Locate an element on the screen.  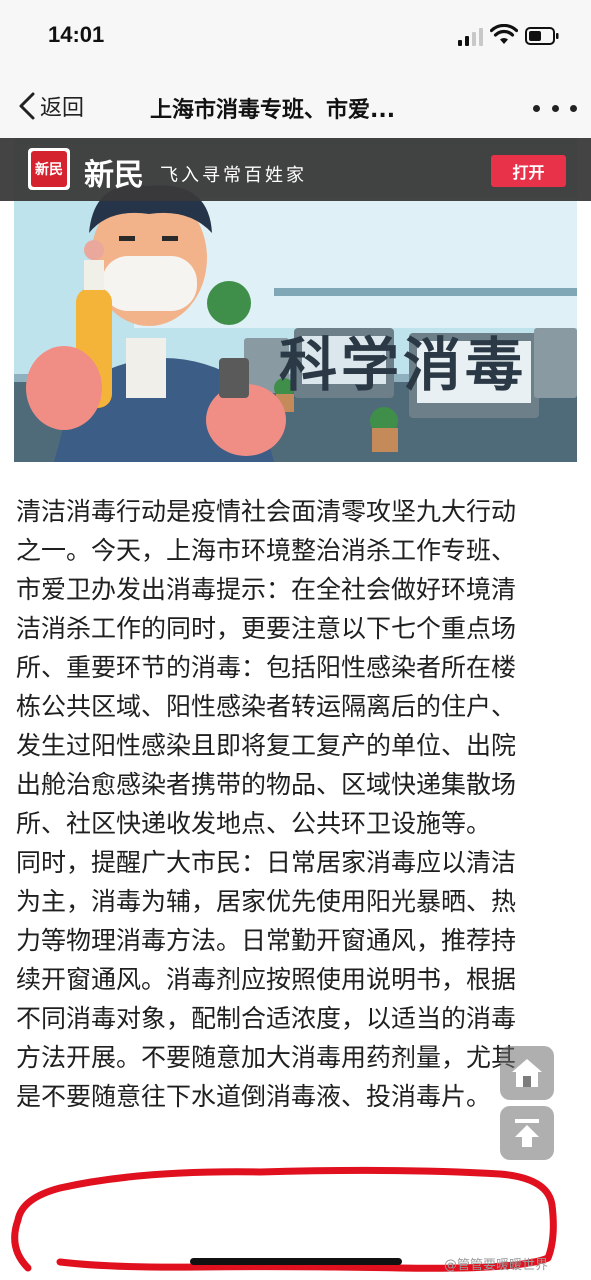
article-line: 所、重要环节的消毒：包括阳性感染者所在楼 is located at coordinates (266, 667).